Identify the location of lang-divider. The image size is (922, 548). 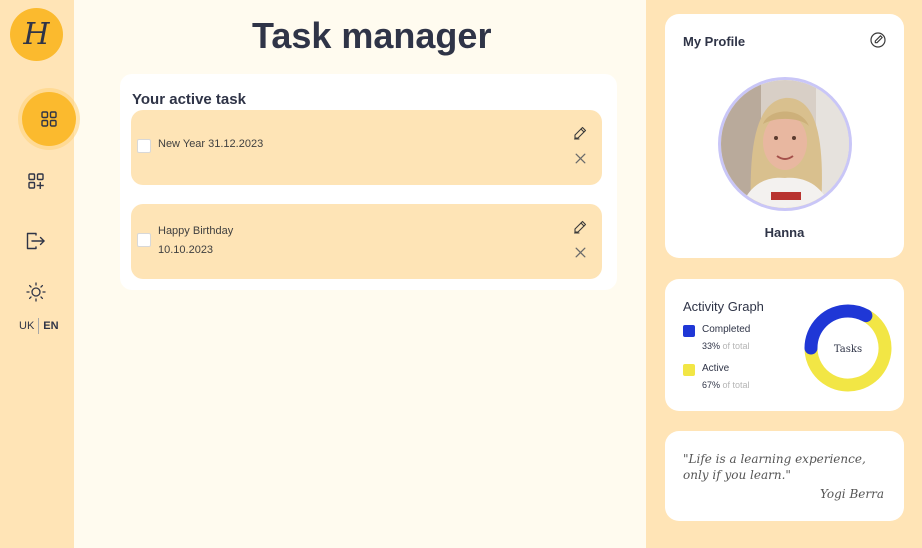
(39, 326).